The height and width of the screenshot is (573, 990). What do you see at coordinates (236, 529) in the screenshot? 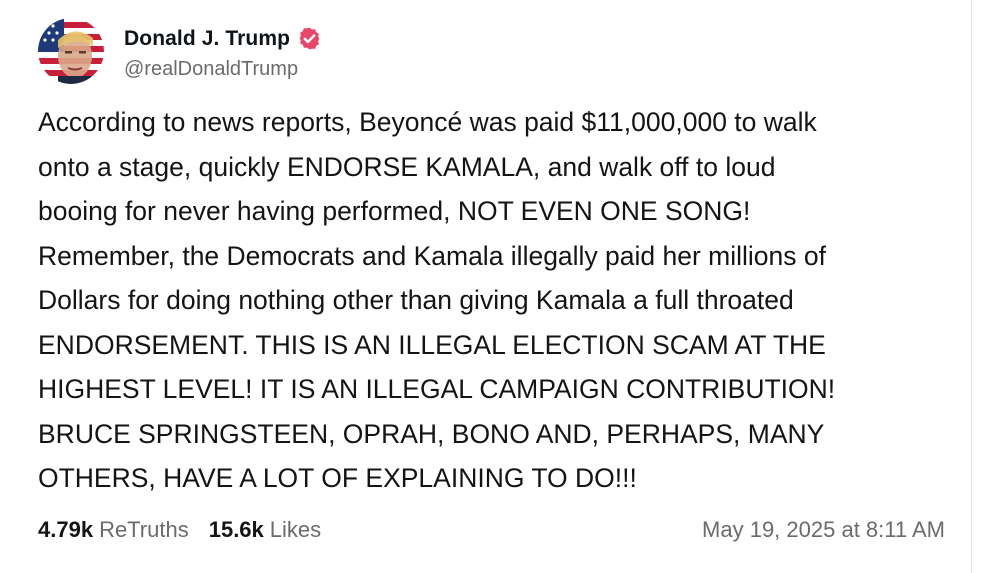
I see `likes-count: 15.6k` at bounding box center [236, 529].